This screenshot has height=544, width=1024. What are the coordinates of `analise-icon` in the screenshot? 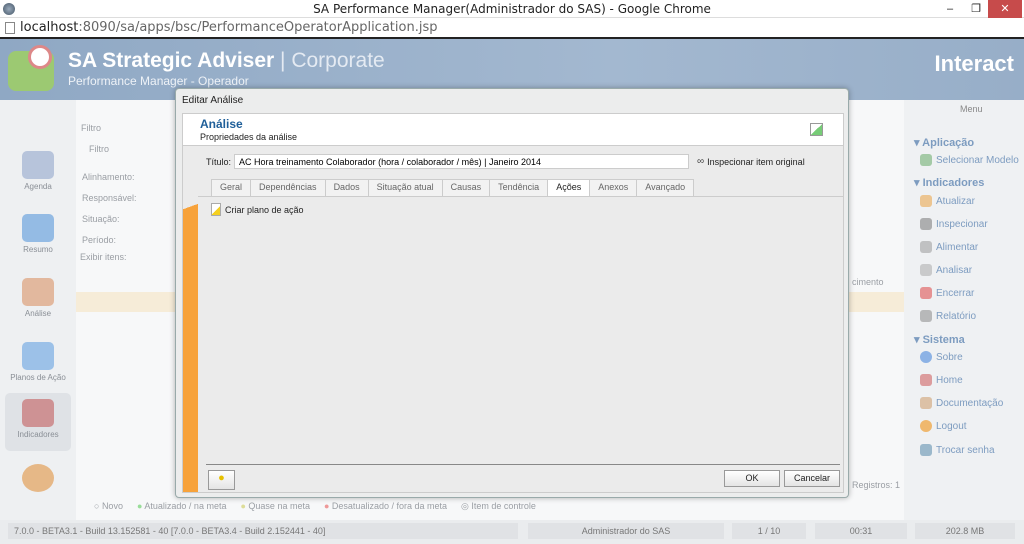 It's located at (38, 292).